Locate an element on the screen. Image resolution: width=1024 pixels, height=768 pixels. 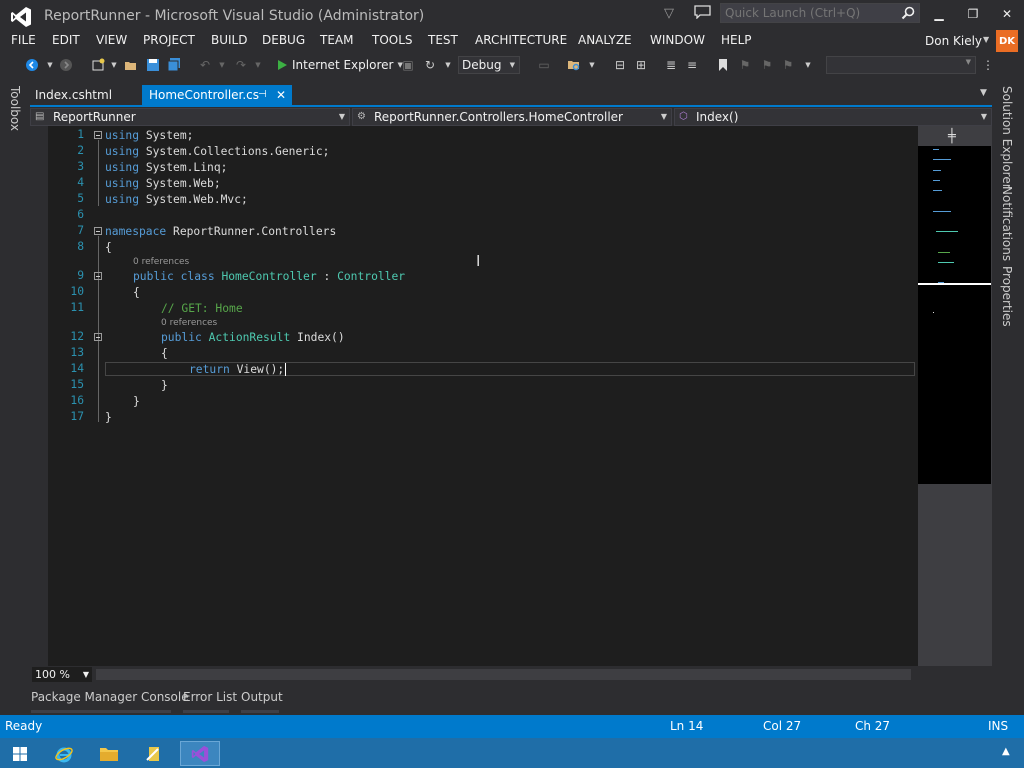
windows-start-icon is located at coordinates (20, 753).